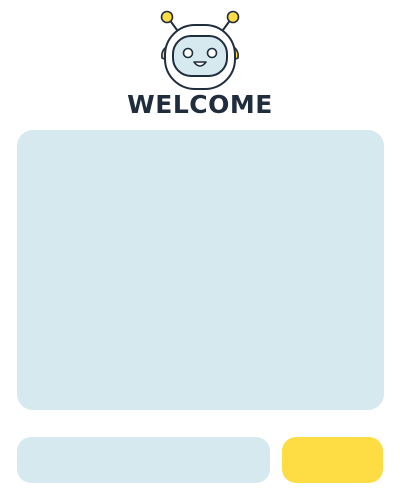 The image size is (400, 500). I want to click on message-input, so click(143, 460).